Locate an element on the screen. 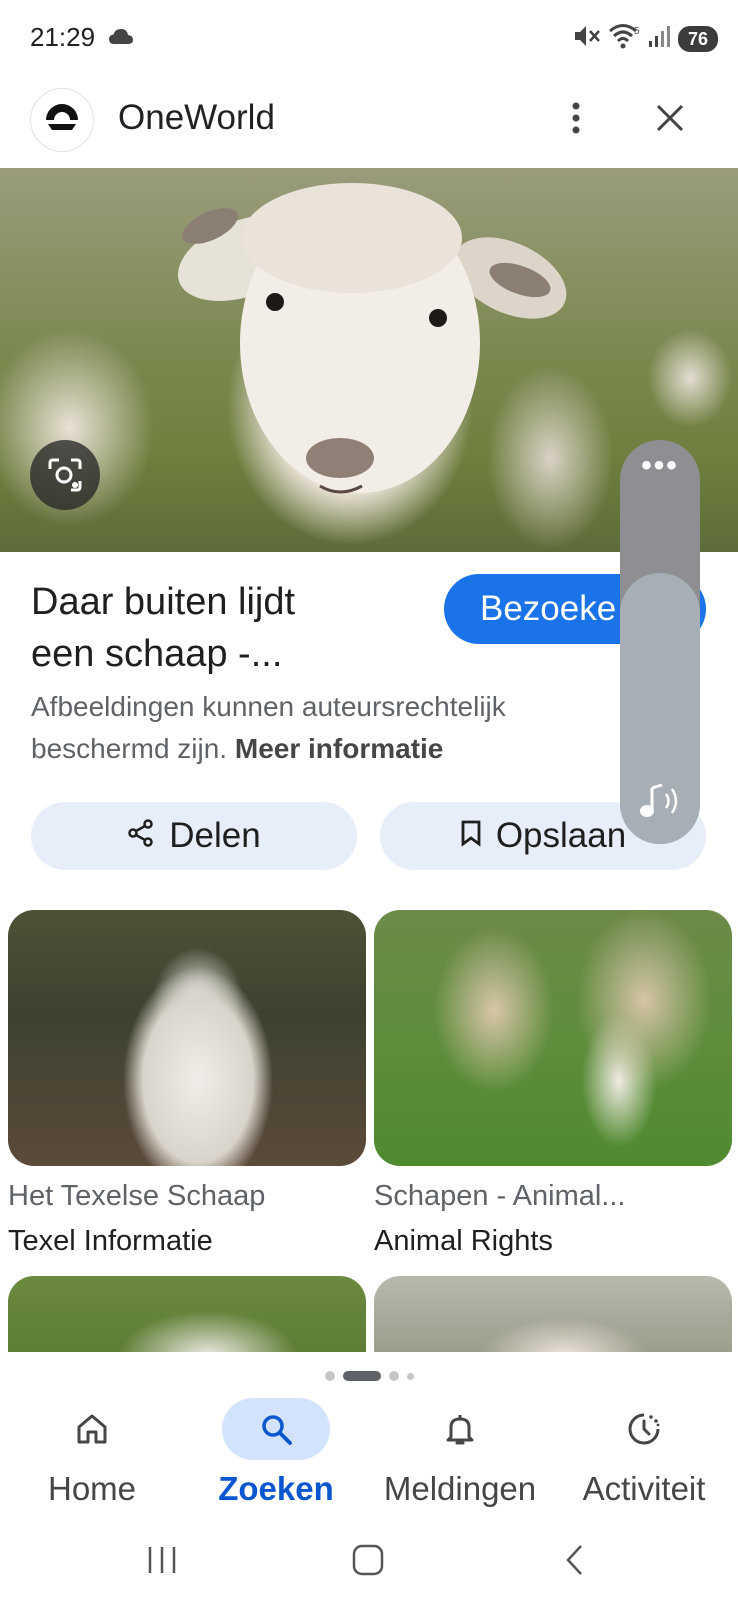 The height and width of the screenshot is (1600, 738). search-icon is located at coordinates (276, 1429).